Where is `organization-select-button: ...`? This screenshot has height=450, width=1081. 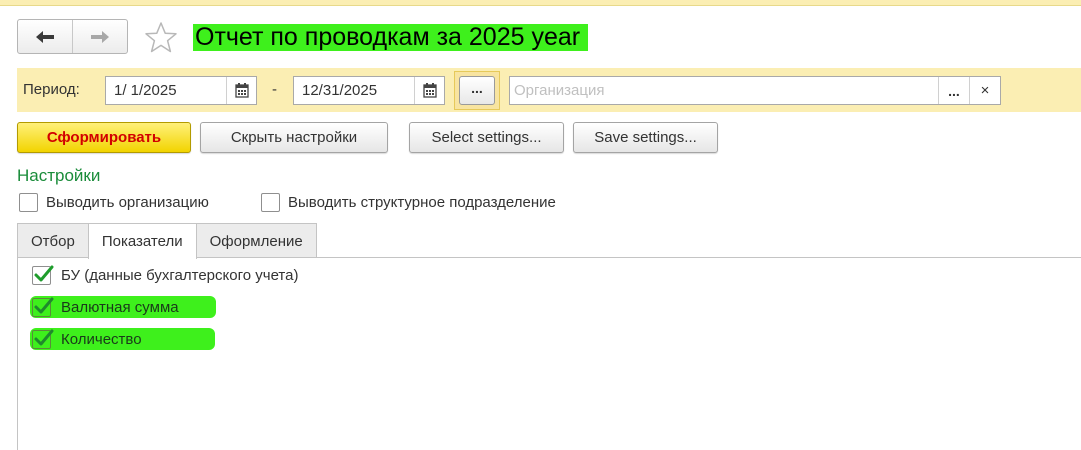 organization-select-button: ... is located at coordinates (953, 90).